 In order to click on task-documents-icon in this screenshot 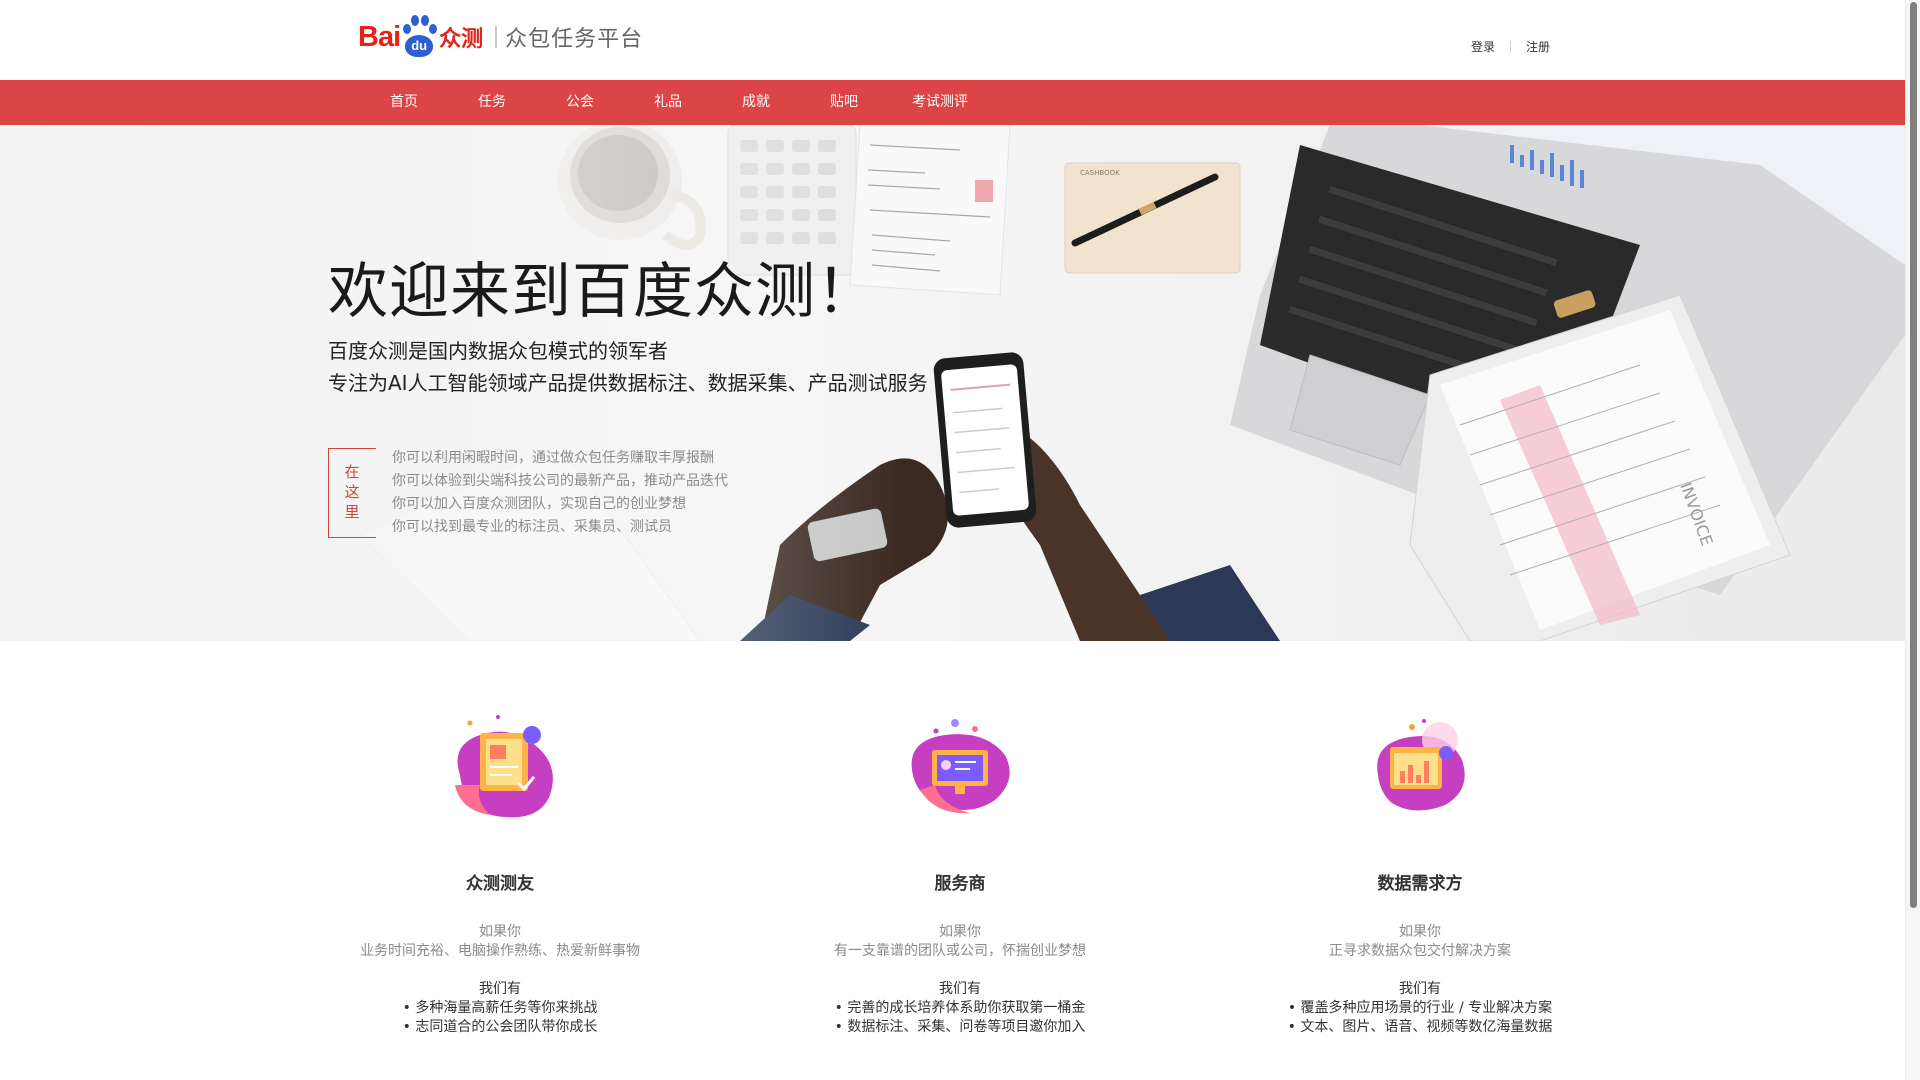, I will do `click(504, 766)`.